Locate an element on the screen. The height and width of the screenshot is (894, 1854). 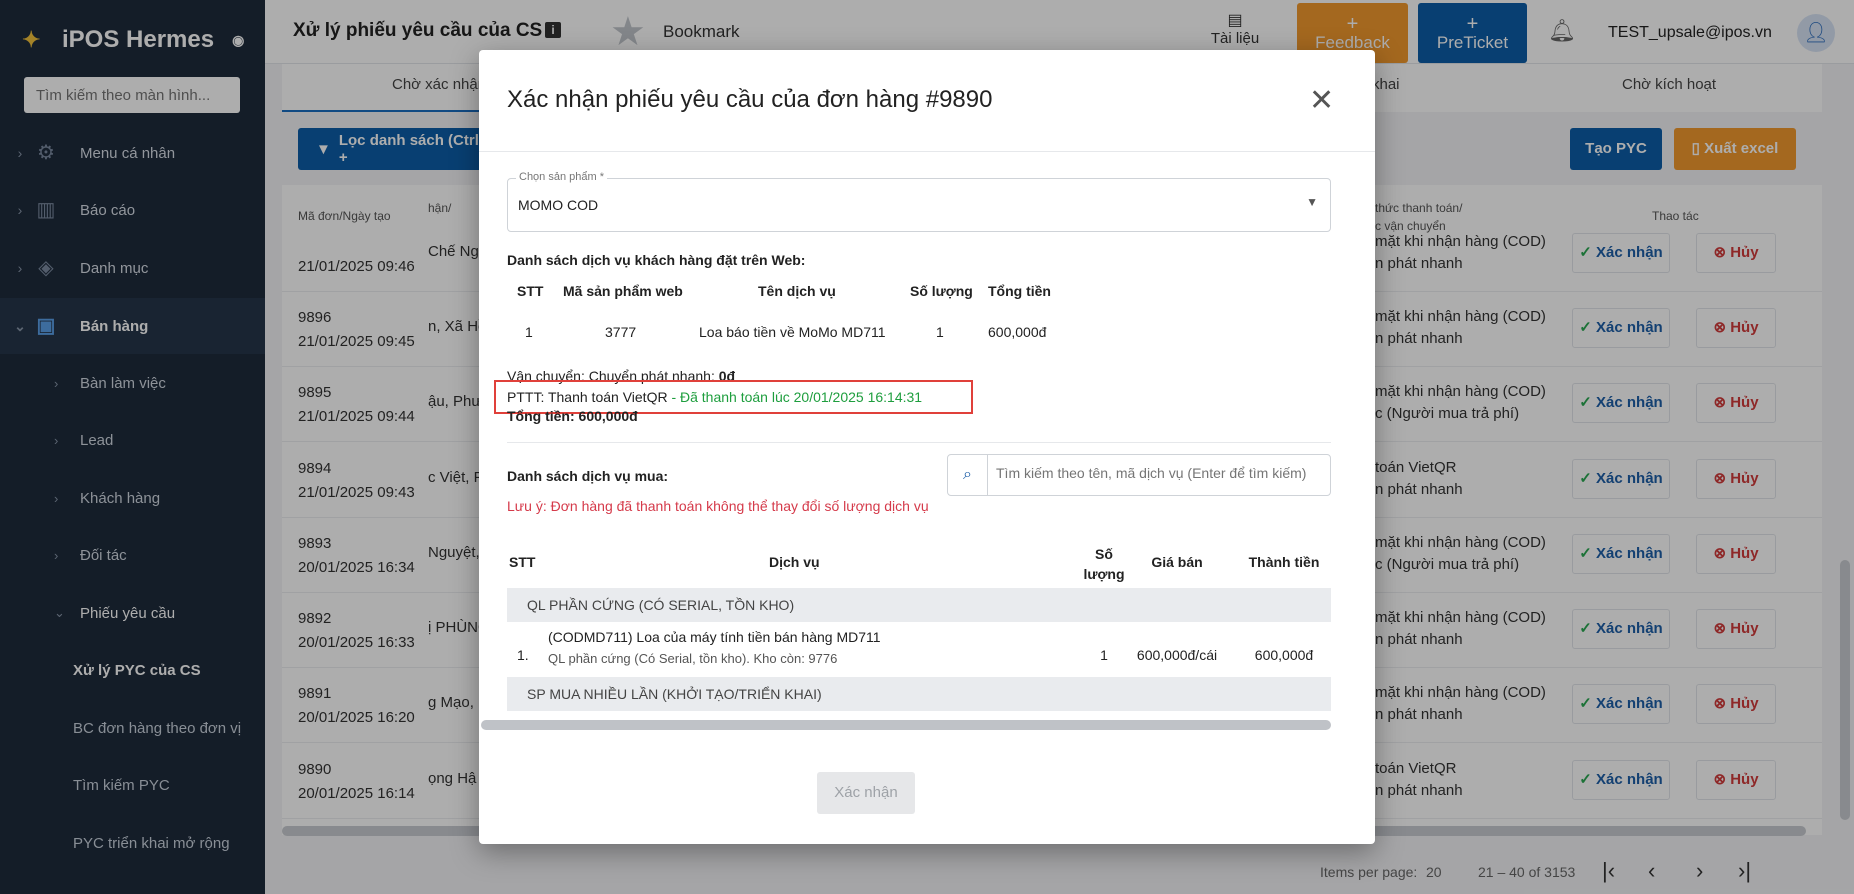
section-divider is located at coordinates (919, 442).